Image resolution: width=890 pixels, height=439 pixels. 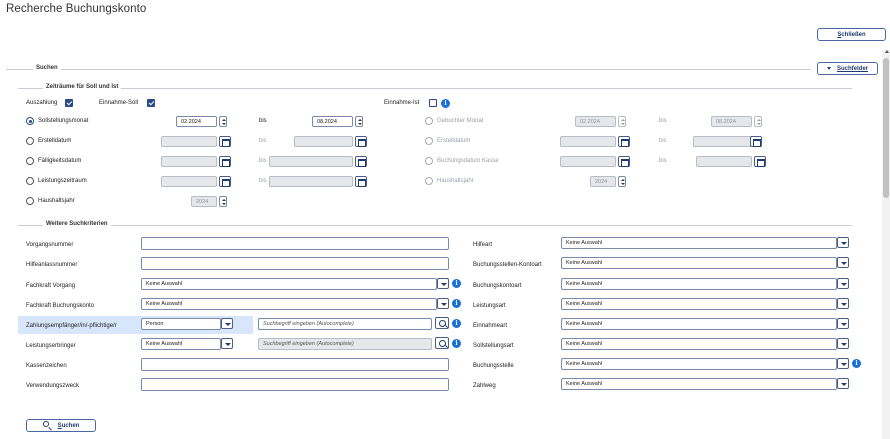 What do you see at coordinates (332, 121) in the screenshot?
I see `sollstellungsmonat-to: 08.2024` at bounding box center [332, 121].